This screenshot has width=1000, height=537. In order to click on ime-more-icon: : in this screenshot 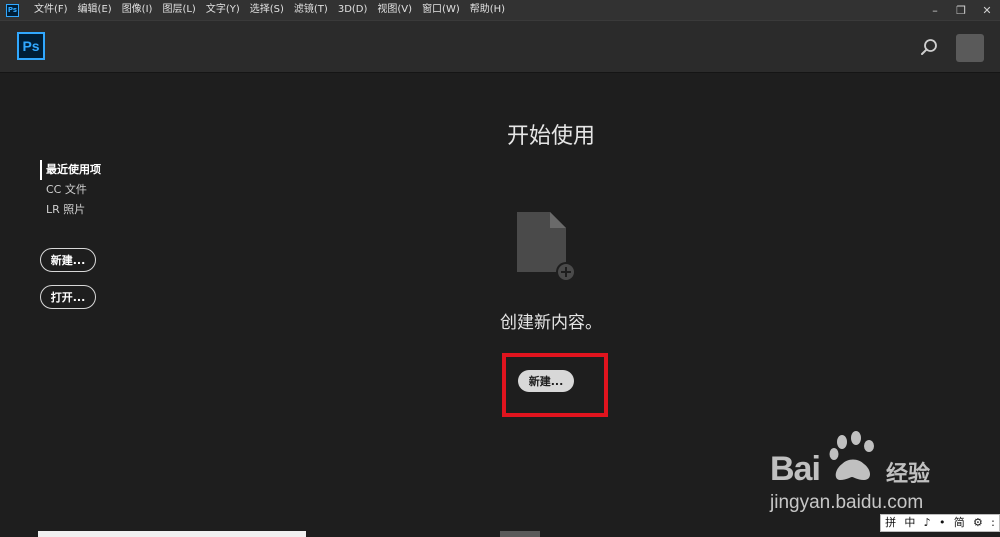, I will do `click(993, 523)`.